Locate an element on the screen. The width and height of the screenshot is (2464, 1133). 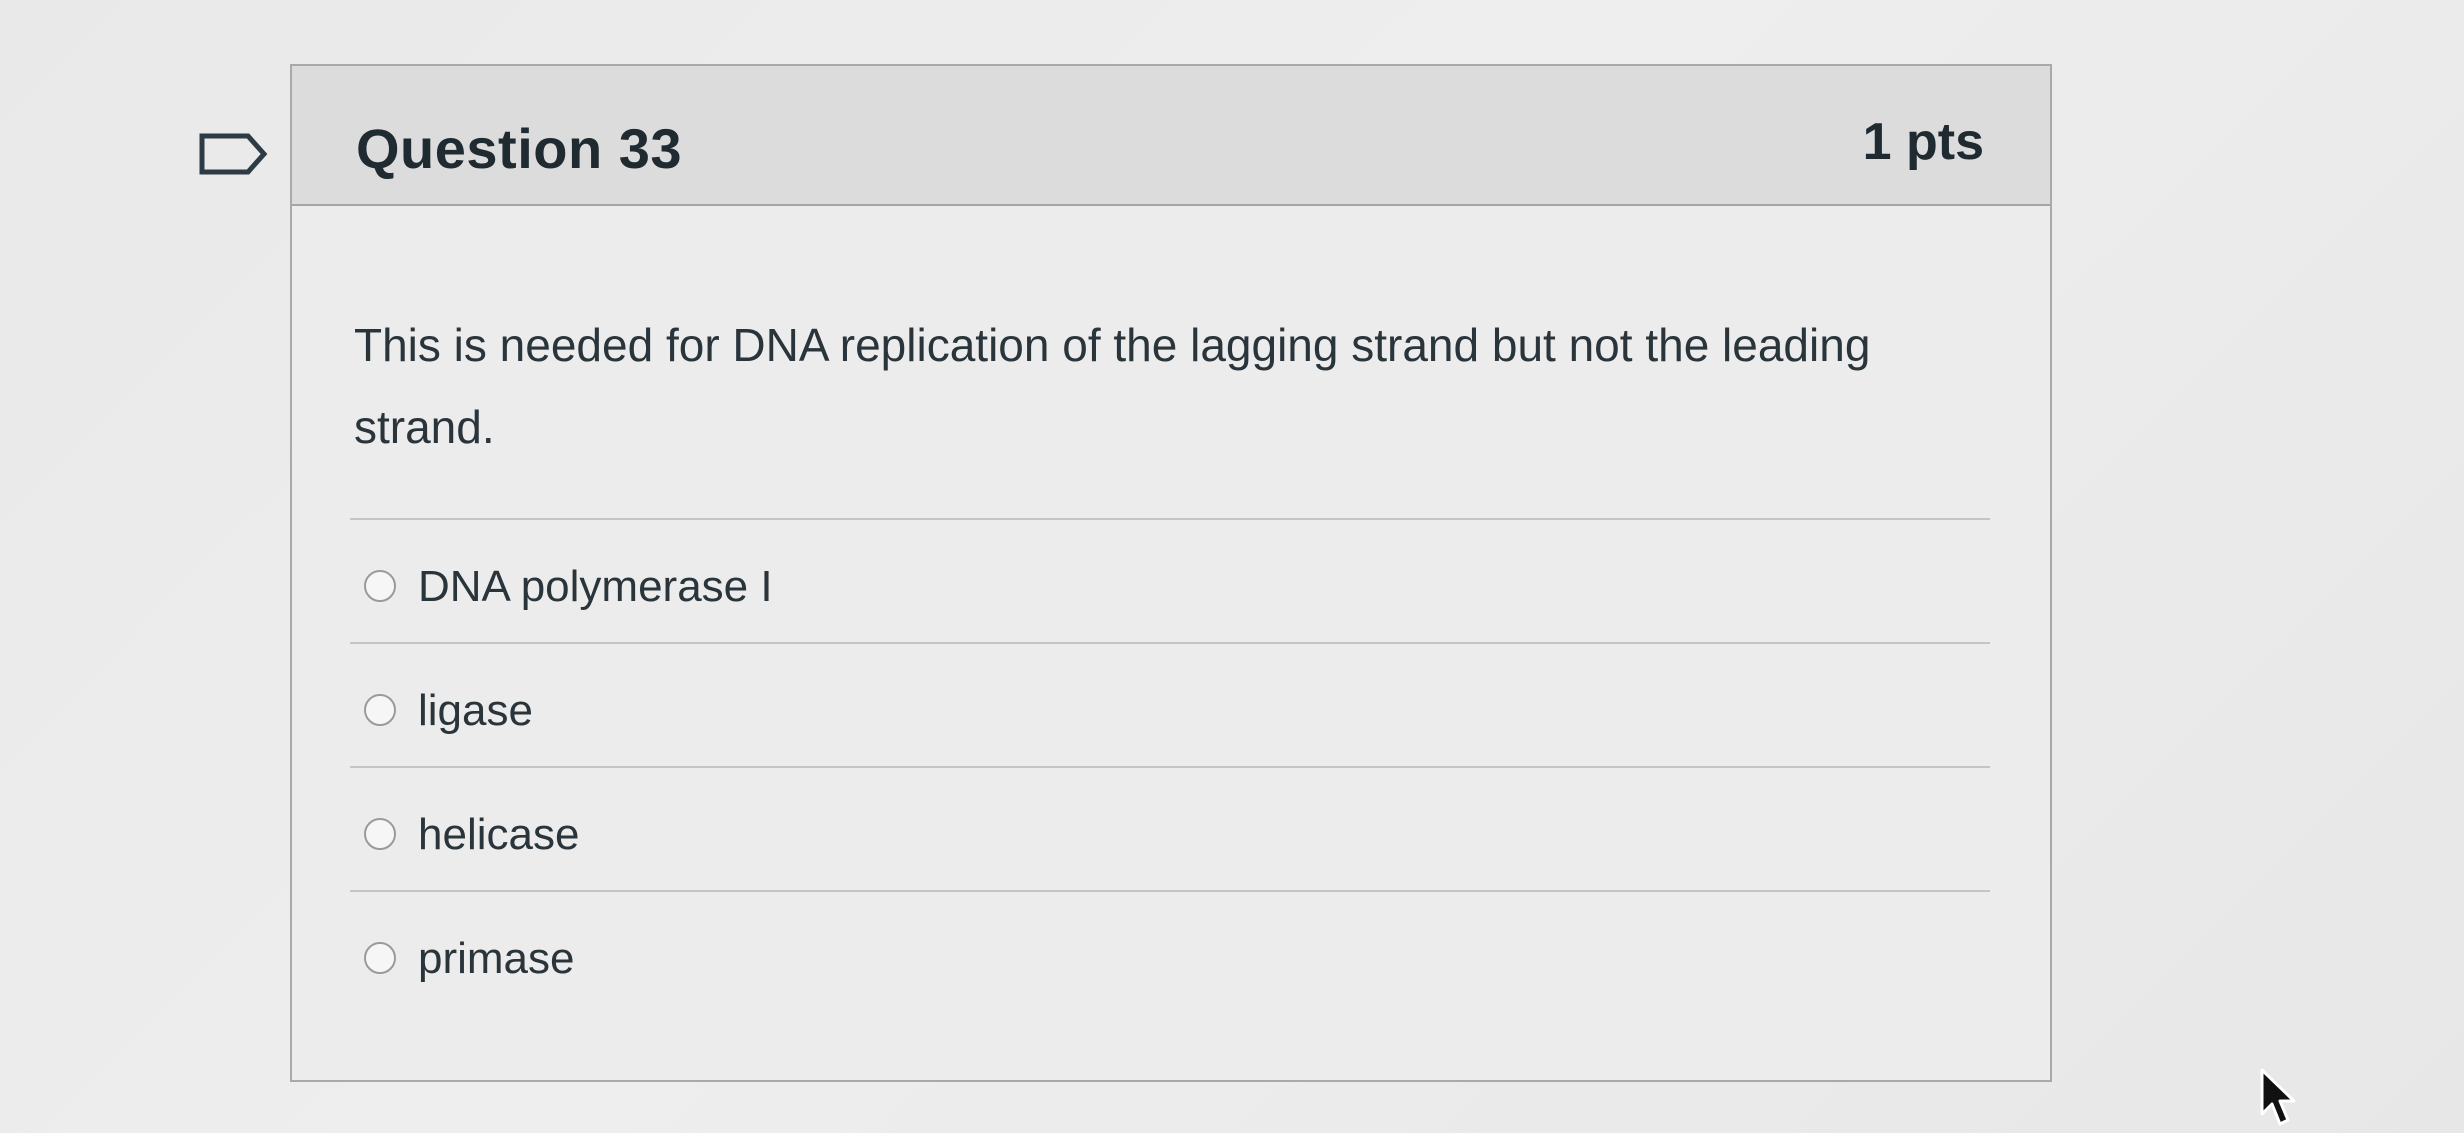
answer-option: primase is located at coordinates (1170, 952).